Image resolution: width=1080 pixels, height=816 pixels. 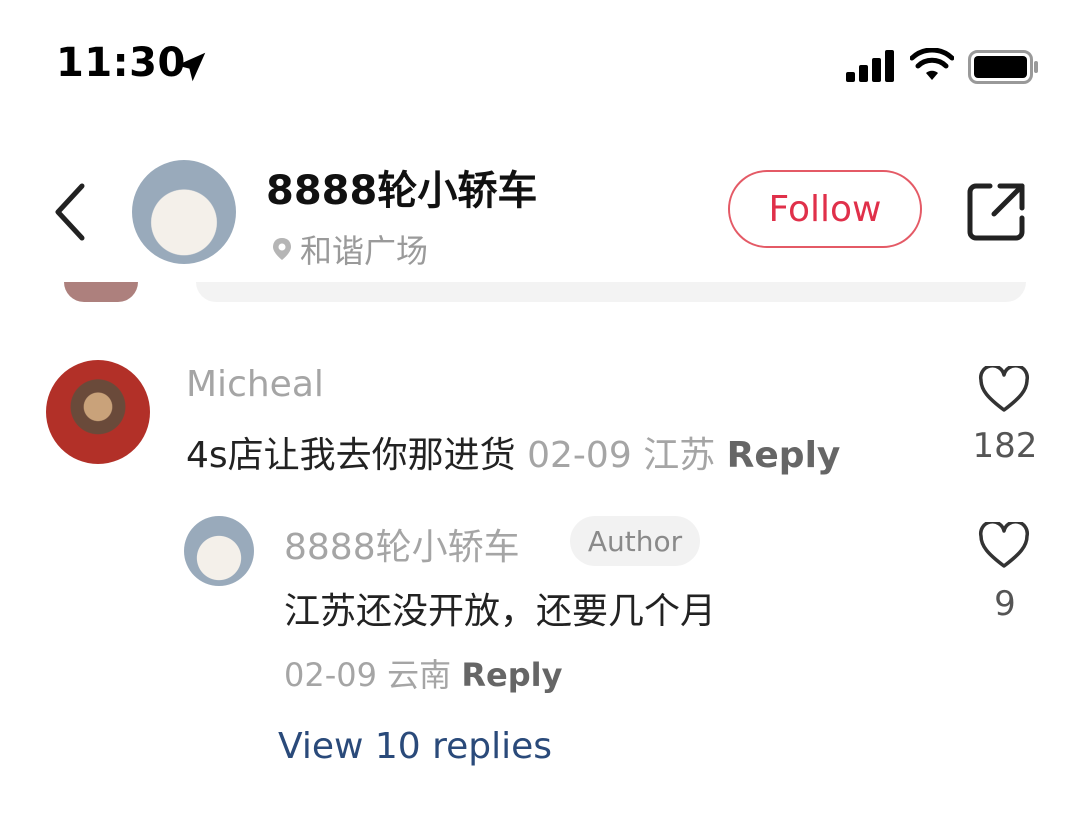 I want to click on commenter-username: Micheal, so click(x=255, y=384).